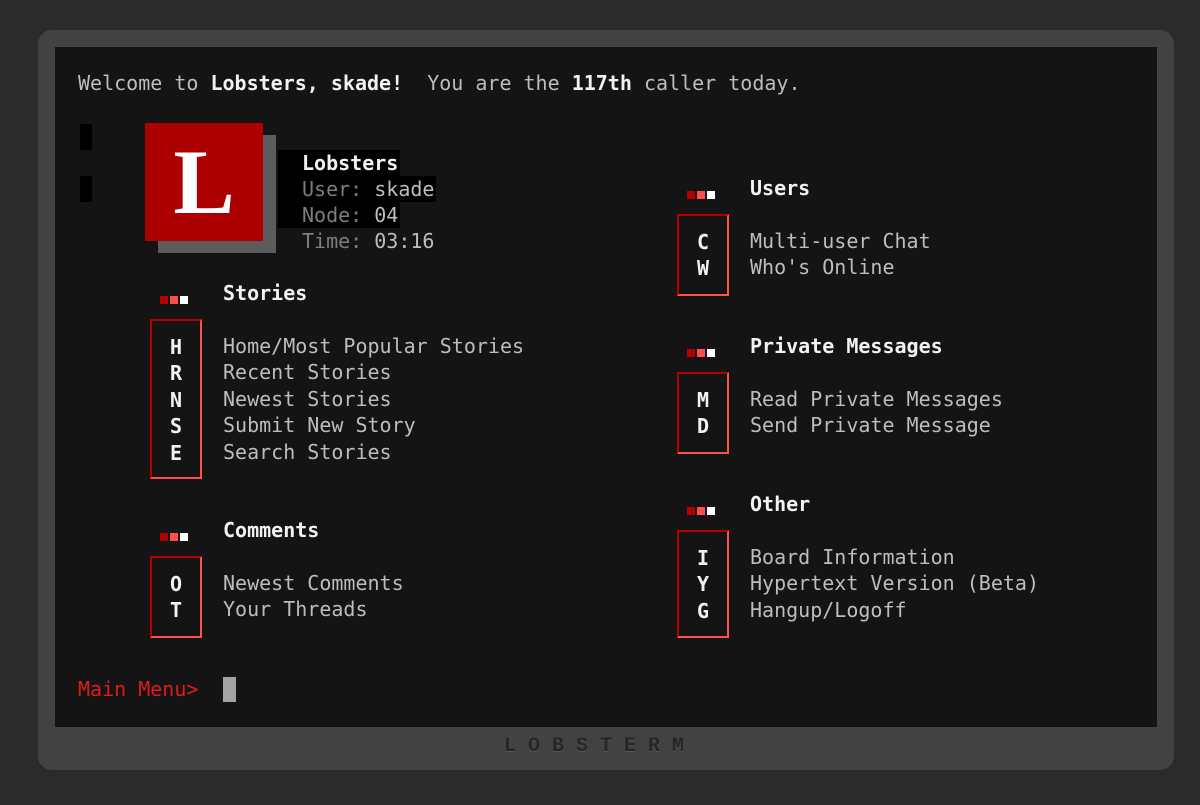  What do you see at coordinates (313, 583) in the screenshot?
I see `menu-item-newest-comments: Newest Comments` at bounding box center [313, 583].